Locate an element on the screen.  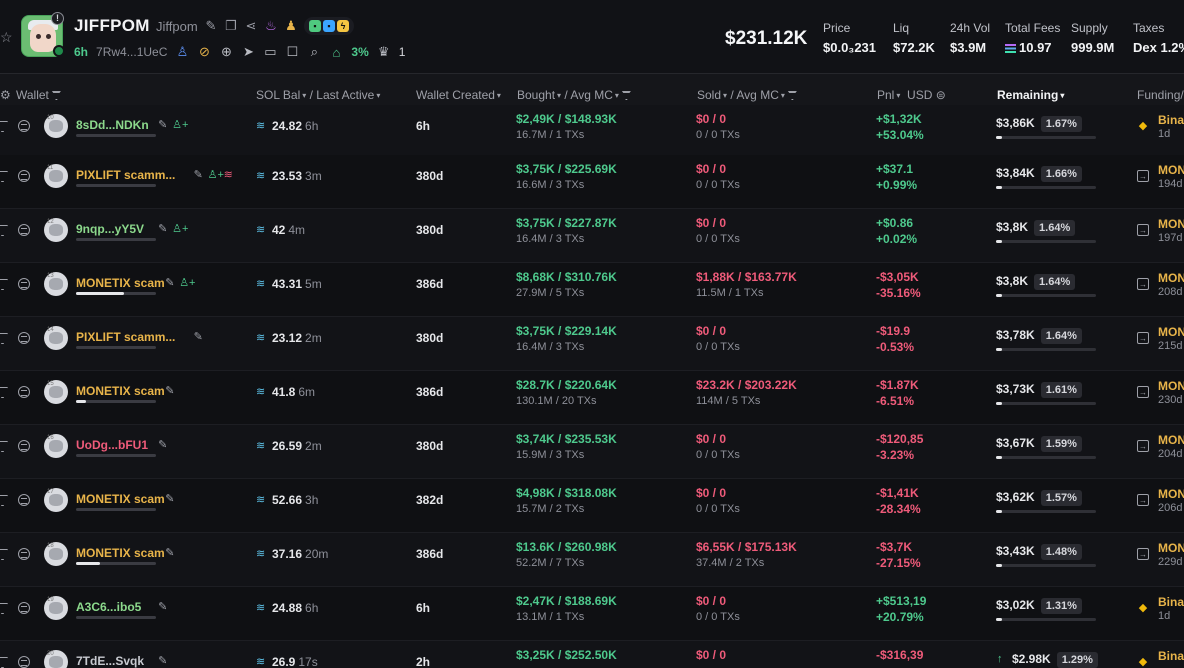
col-funding: Funding/ is located at coordinates (1160, 95).